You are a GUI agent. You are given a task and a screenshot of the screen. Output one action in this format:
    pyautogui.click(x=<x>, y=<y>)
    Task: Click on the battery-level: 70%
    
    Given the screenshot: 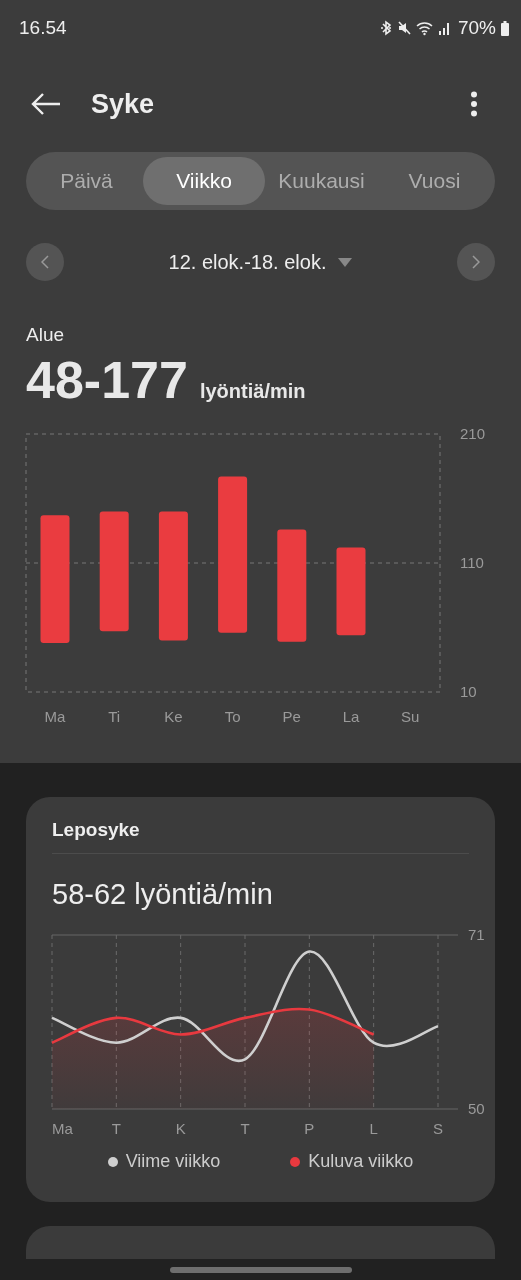 What is the action you would take?
    pyautogui.click(x=476, y=28)
    